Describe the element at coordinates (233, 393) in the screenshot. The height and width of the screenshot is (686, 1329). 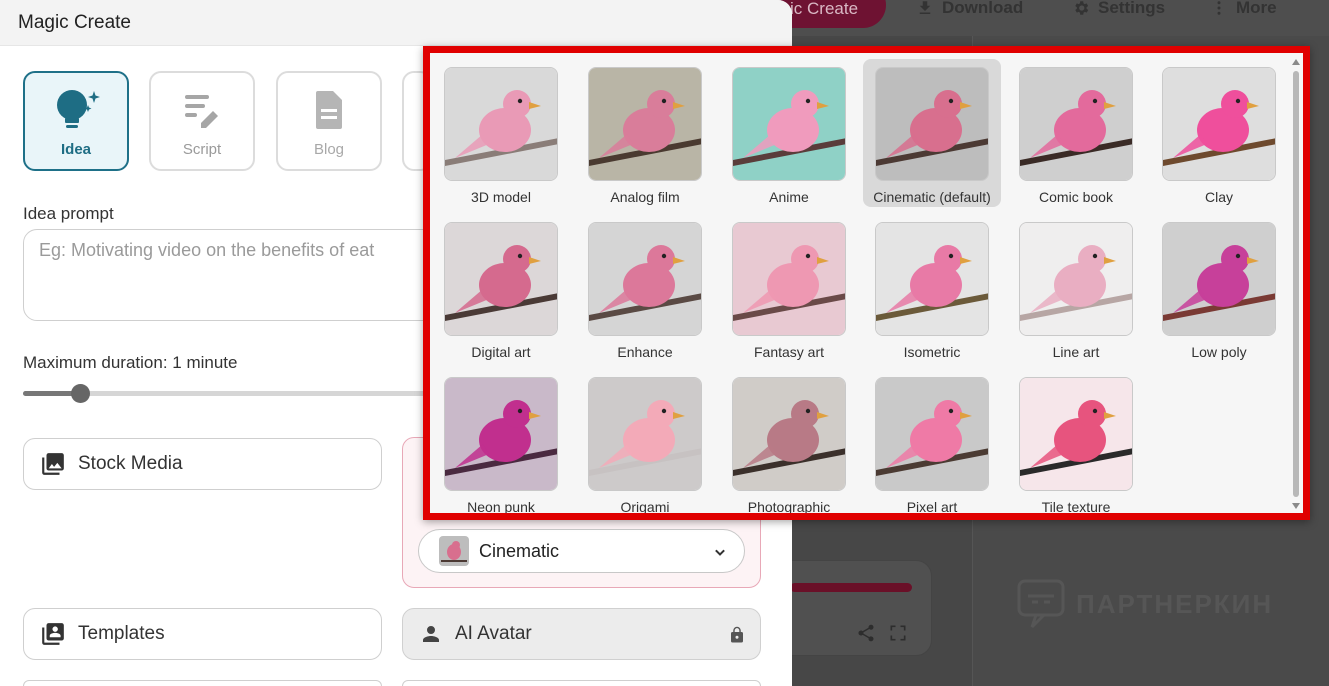
I see `duration-slider` at that location.